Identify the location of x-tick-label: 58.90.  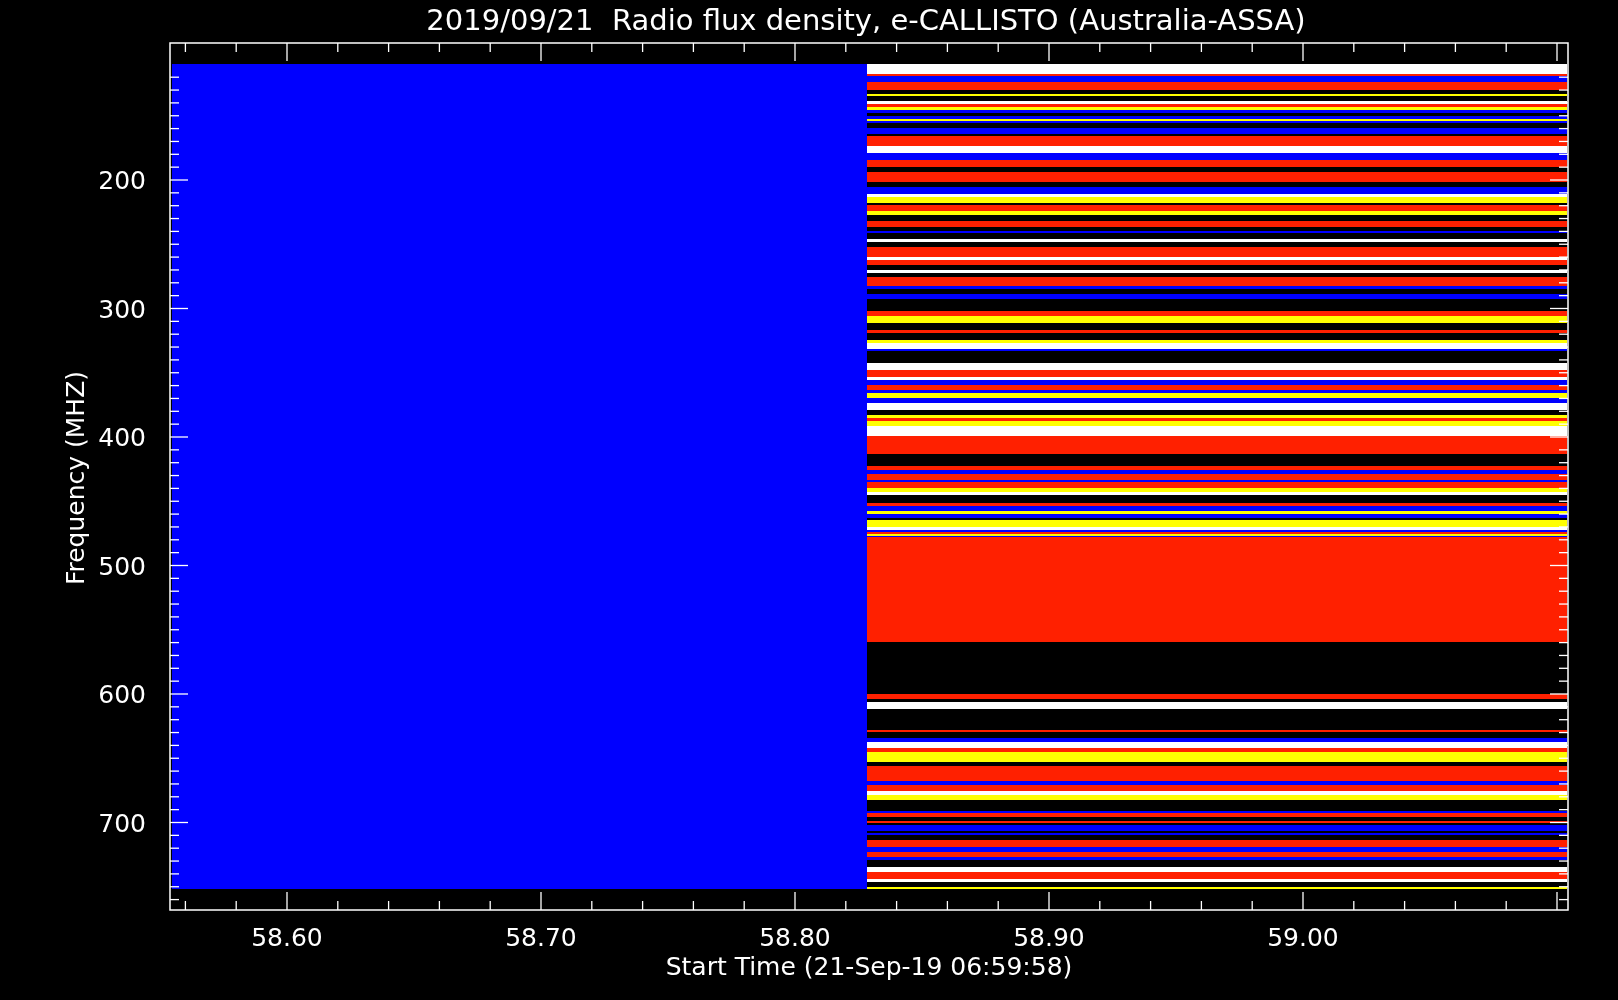
(1049, 937).